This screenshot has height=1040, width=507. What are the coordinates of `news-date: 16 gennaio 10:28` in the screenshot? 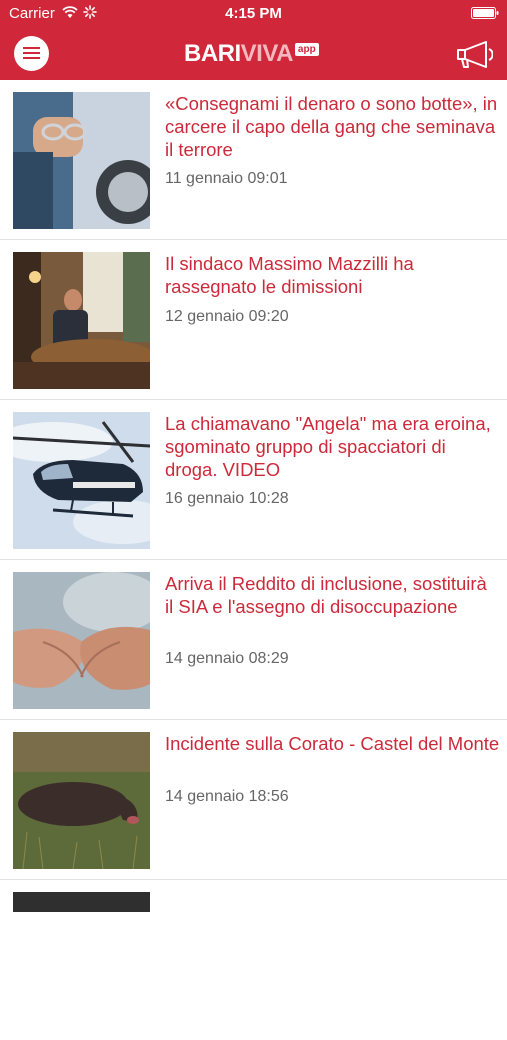 It's located at (227, 498).